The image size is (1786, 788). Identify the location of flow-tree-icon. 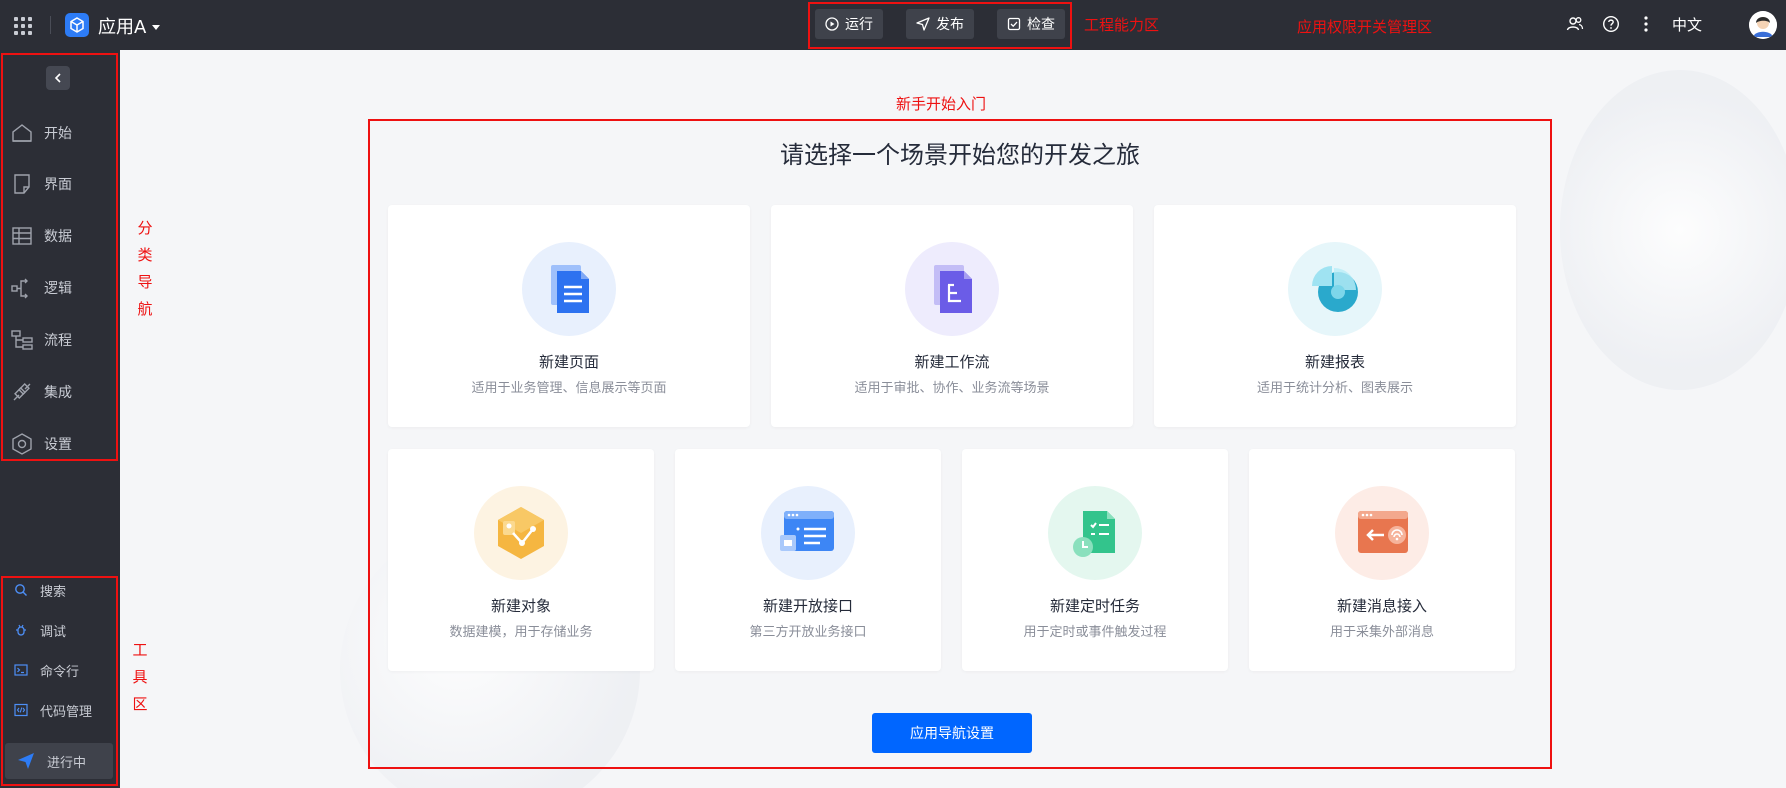
(22, 340).